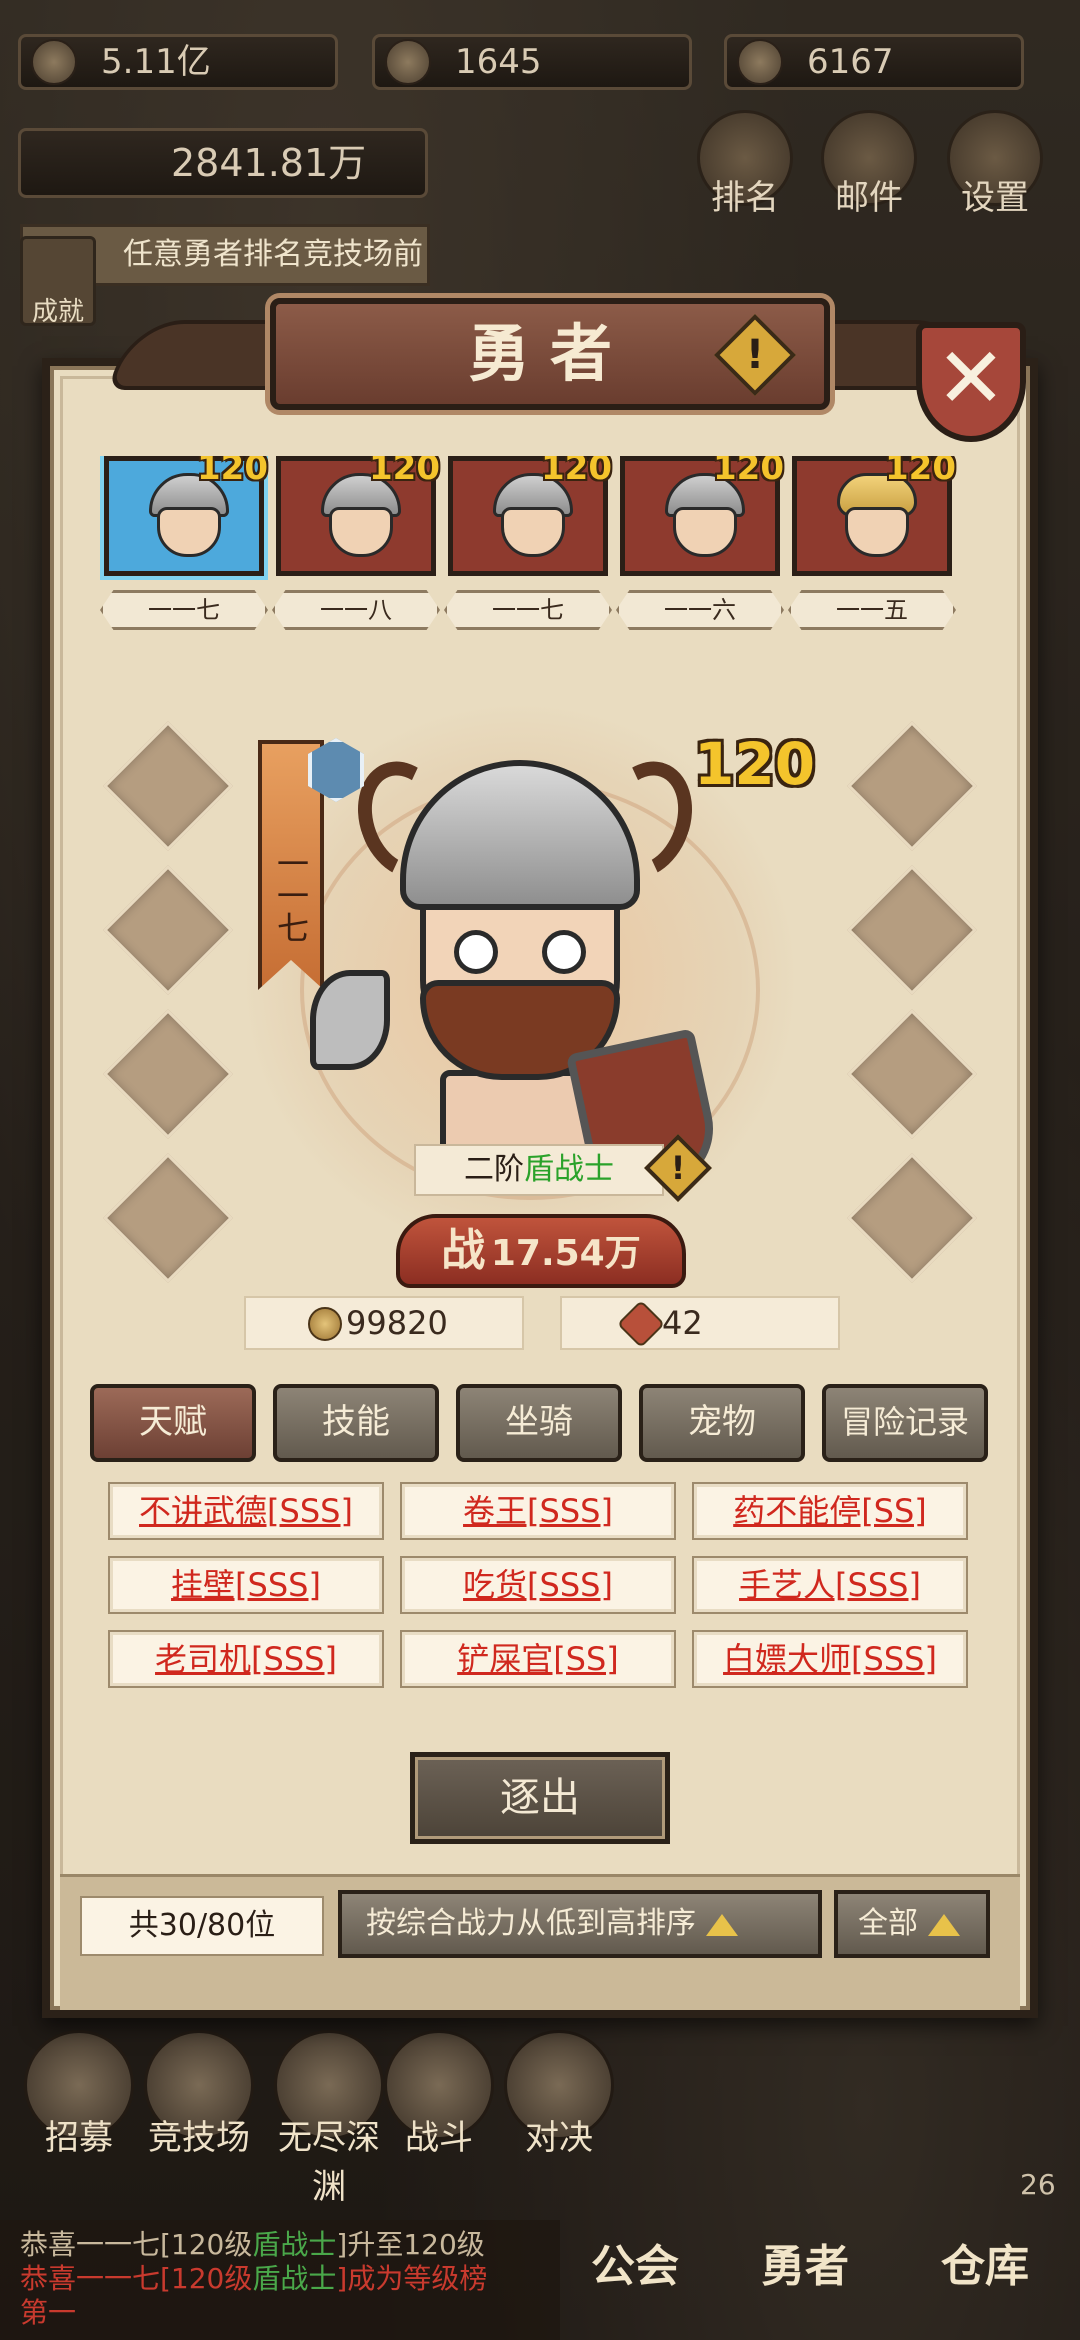 The image size is (1080, 2340). Describe the element at coordinates (905, 1423) in the screenshot. I see `tab-adventure-log: 冒险记录` at that location.